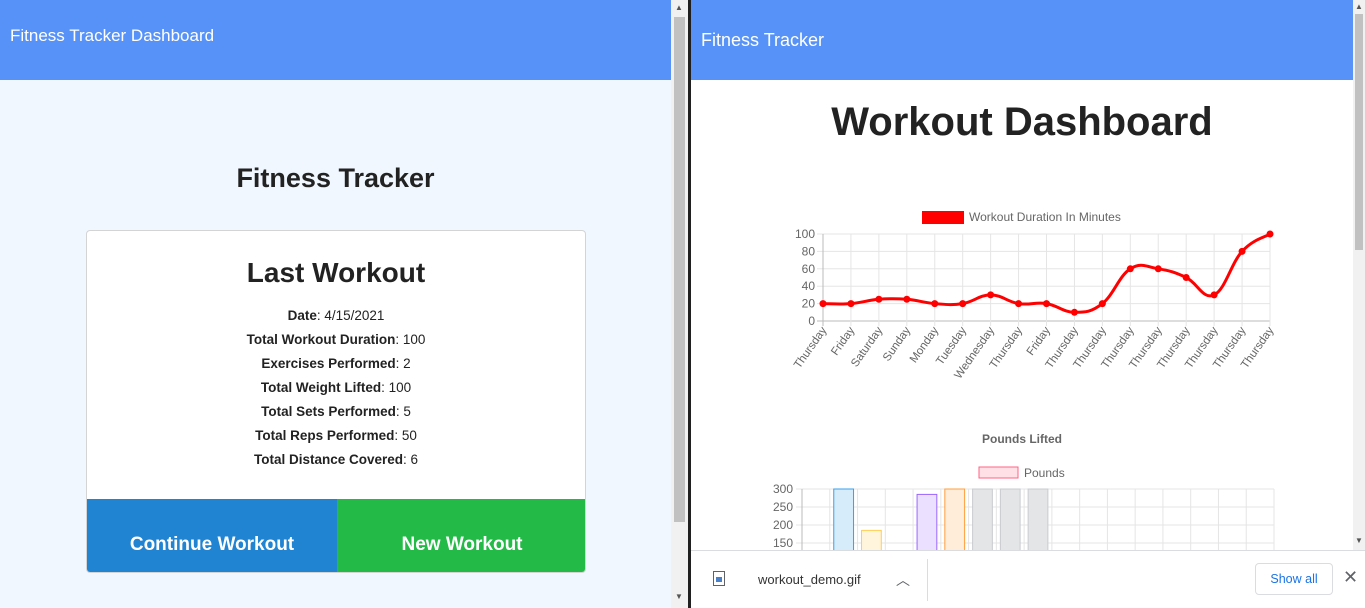 This screenshot has width=1365, height=608. Describe the element at coordinates (809, 269) in the screenshot. I see `y-tick-label: 60` at that location.